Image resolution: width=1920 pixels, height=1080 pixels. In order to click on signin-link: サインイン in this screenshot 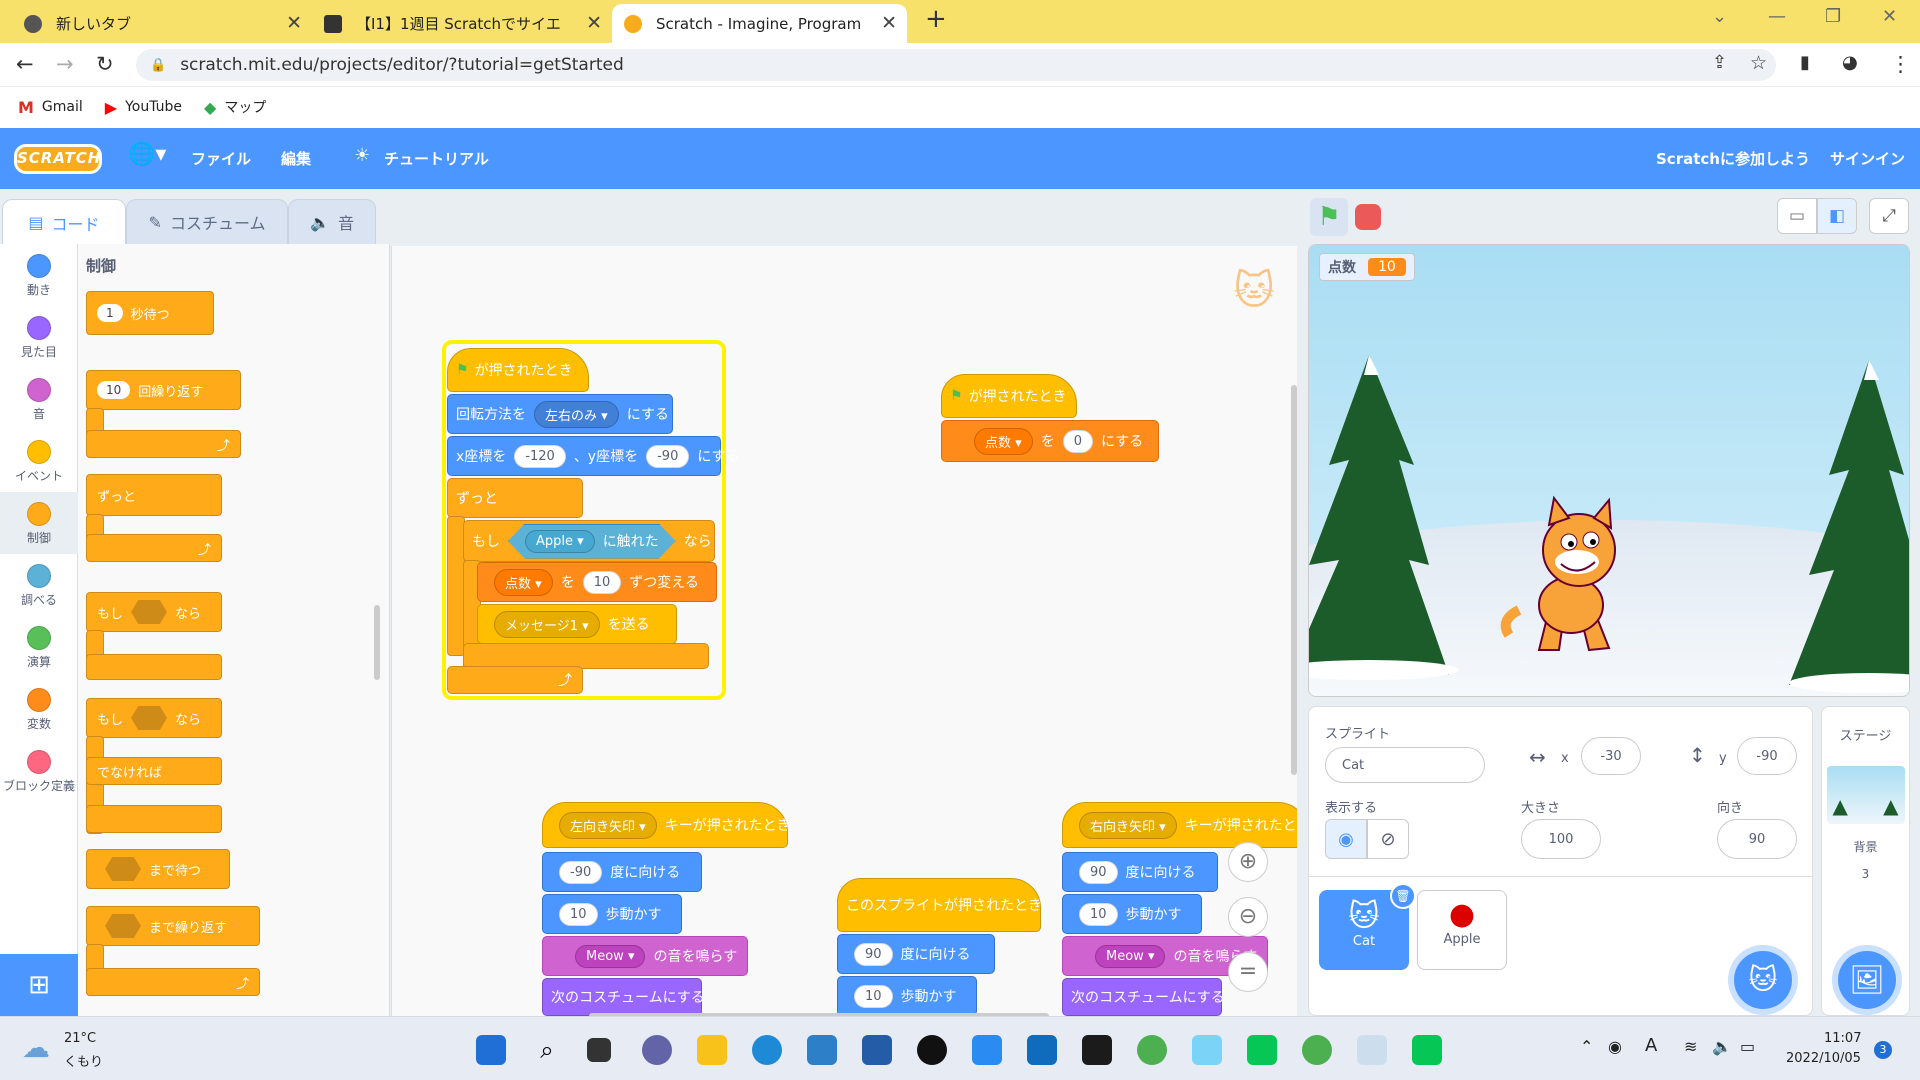, I will do `click(1867, 158)`.